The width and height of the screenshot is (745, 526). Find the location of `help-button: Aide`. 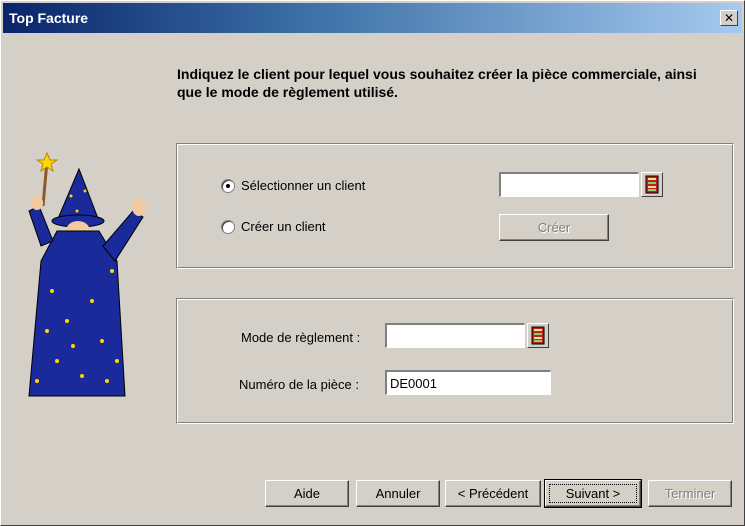

help-button: Aide is located at coordinates (307, 493).